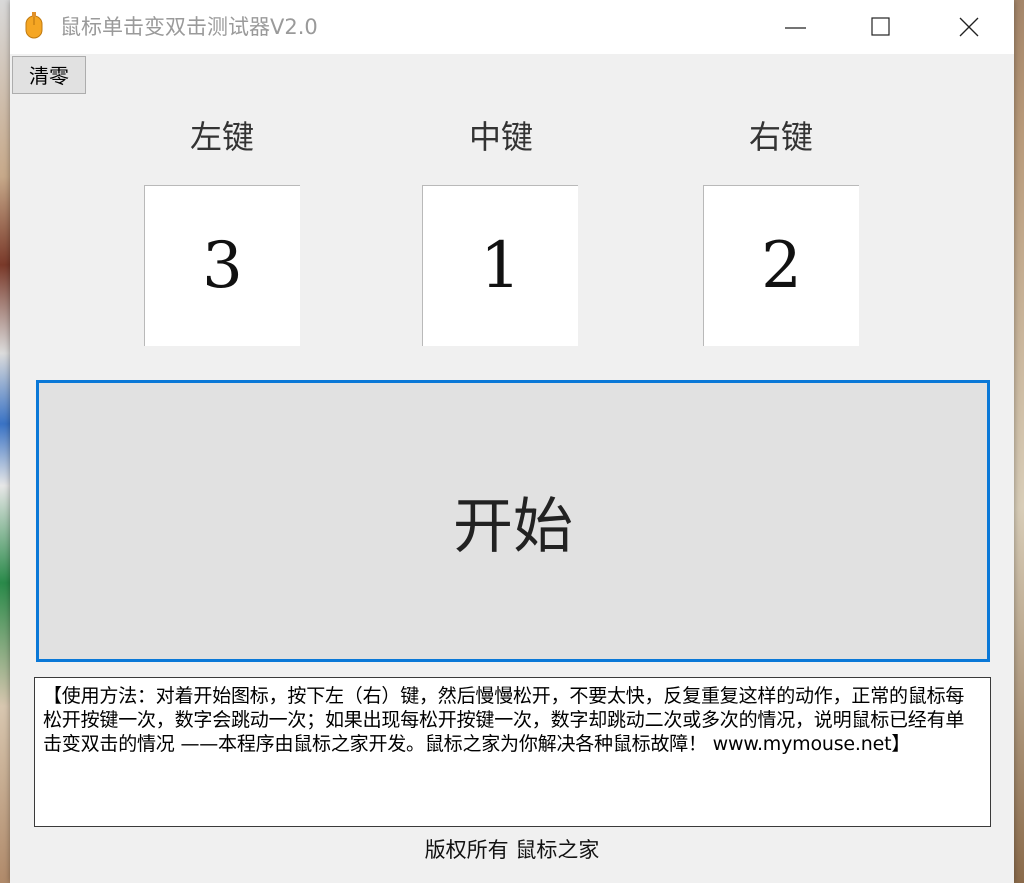  Describe the element at coordinates (513, 526) in the screenshot. I see `start-button-label: 开始` at that location.